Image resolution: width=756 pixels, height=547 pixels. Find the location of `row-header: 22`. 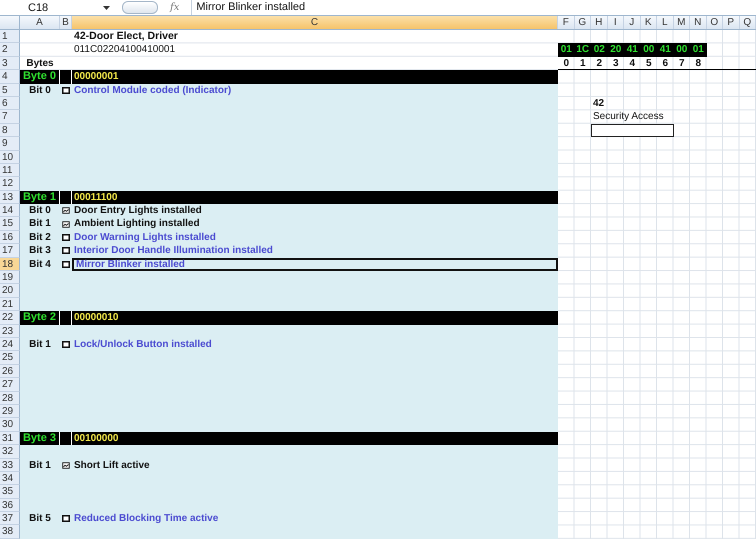

row-header: 22 is located at coordinates (10, 318).